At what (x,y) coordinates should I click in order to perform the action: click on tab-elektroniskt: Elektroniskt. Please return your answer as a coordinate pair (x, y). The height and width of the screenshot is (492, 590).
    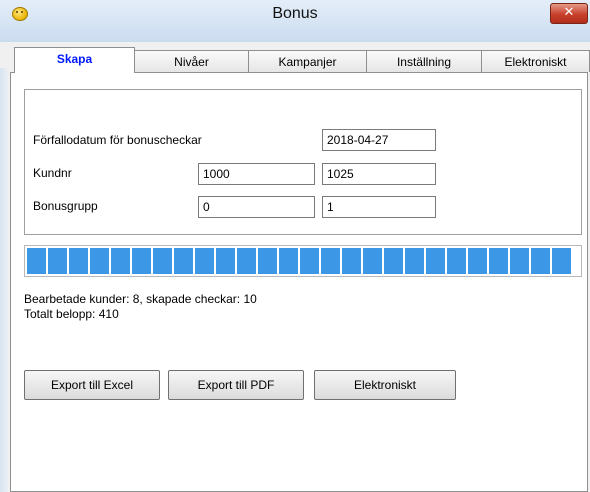
    Looking at the image, I should click on (535, 61).